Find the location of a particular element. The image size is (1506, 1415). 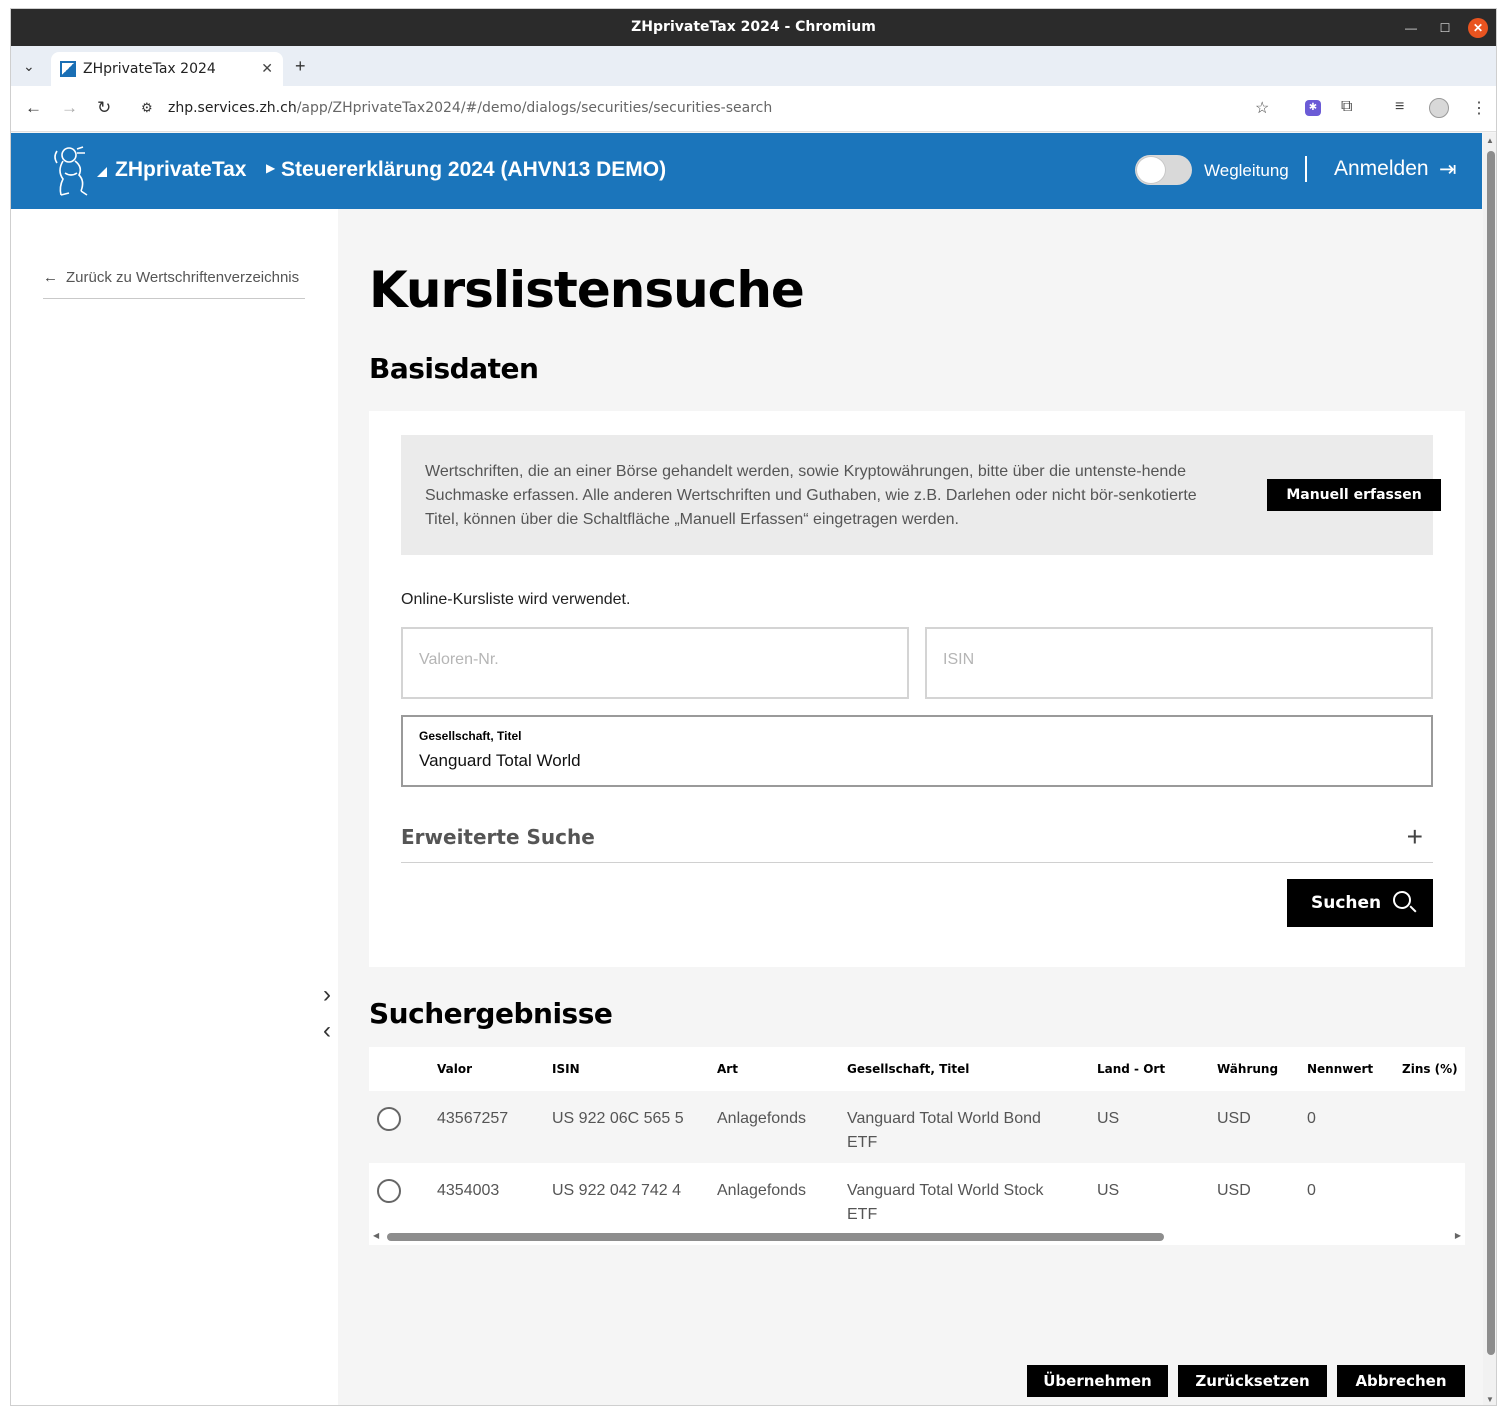

cell-nominal: 0 is located at coordinates (1311, 1118).